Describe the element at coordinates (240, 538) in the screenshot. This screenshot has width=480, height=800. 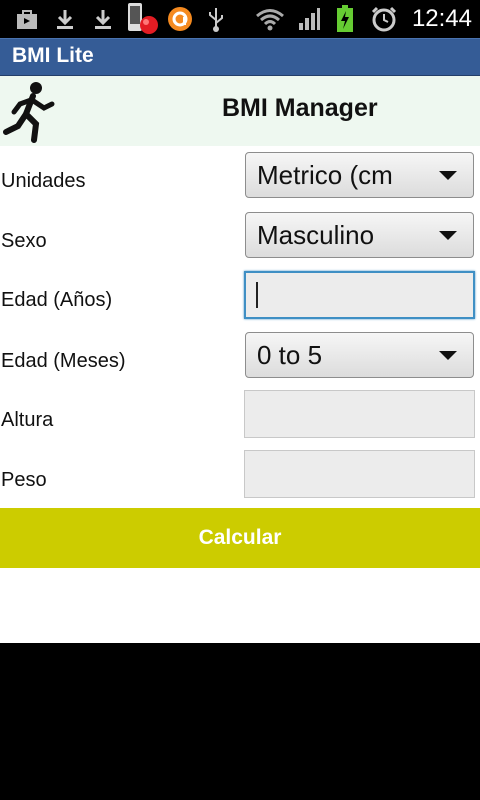
I see `calculate-button: Calcular` at that location.